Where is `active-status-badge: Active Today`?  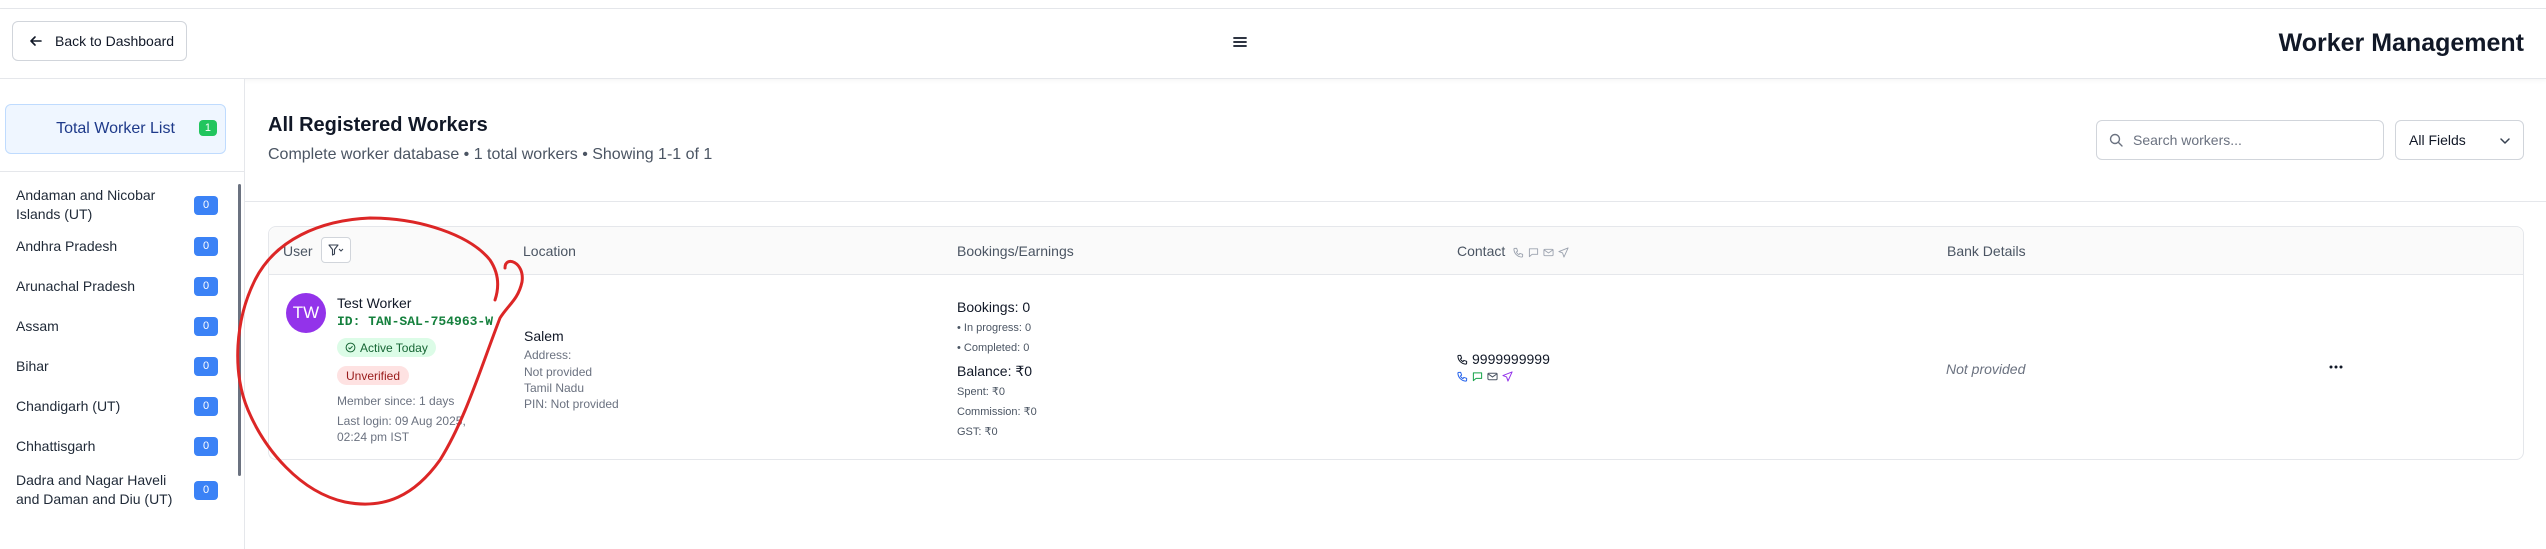
active-status-badge: Active Today is located at coordinates (386, 347).